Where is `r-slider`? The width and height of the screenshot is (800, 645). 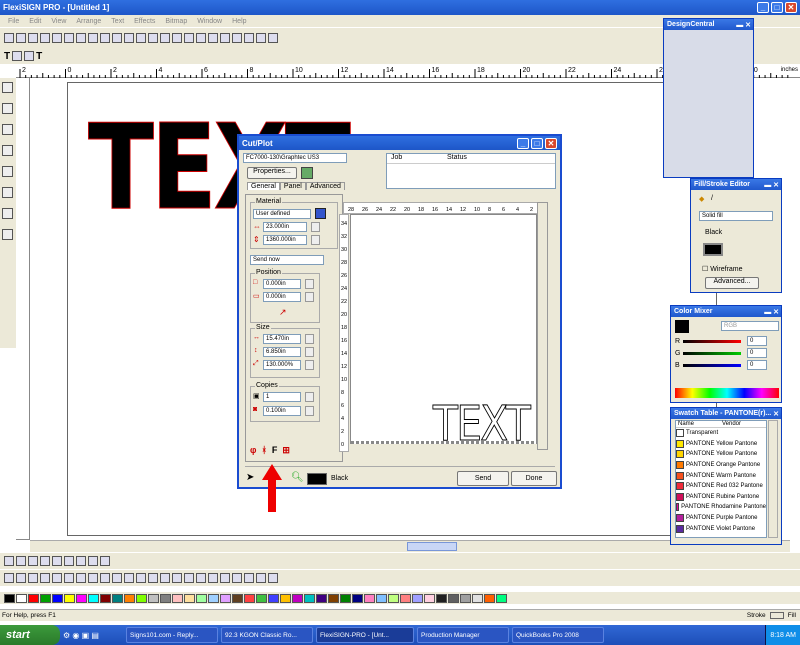
r-slider is located at coordinates (712, 341).